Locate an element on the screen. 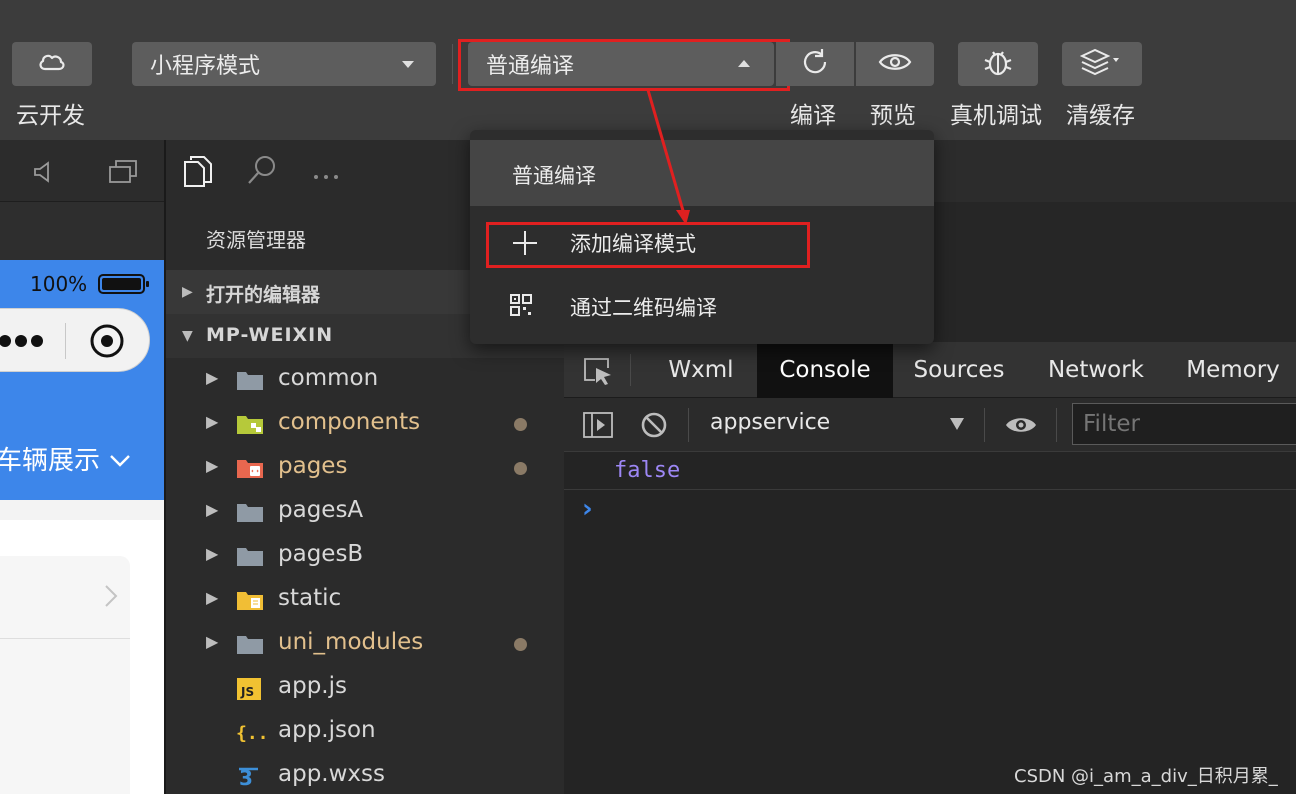 This screenshot has height=794, width=1296. watermark: CSDN @i_am_a_div_日积月累_ is located at coordinates (1146, 776).